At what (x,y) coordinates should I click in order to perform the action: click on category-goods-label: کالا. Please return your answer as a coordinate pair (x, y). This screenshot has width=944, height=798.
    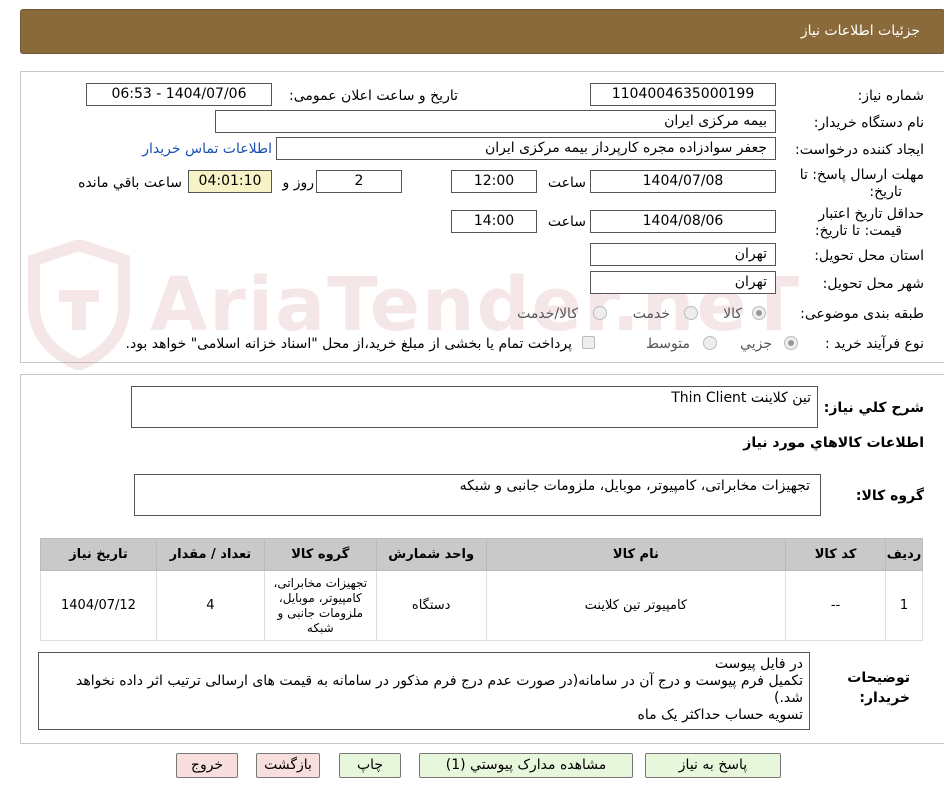
    Looking at the image, I should click on (732, 314).